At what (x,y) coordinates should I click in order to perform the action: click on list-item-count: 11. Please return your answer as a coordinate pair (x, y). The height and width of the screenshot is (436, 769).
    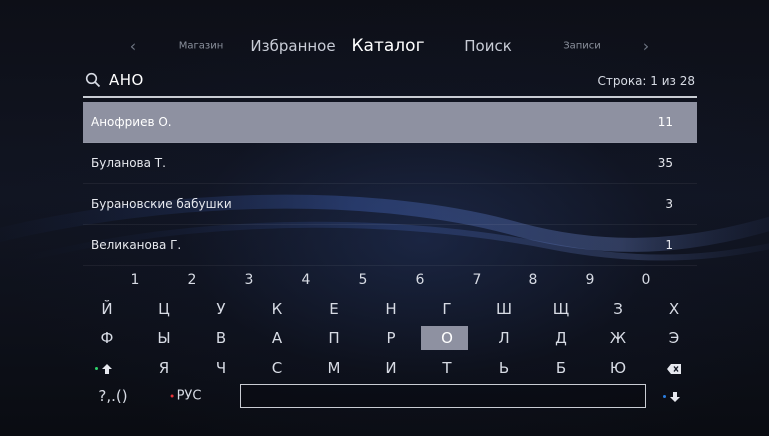
    Looking at the image, I should click on (665, 122).